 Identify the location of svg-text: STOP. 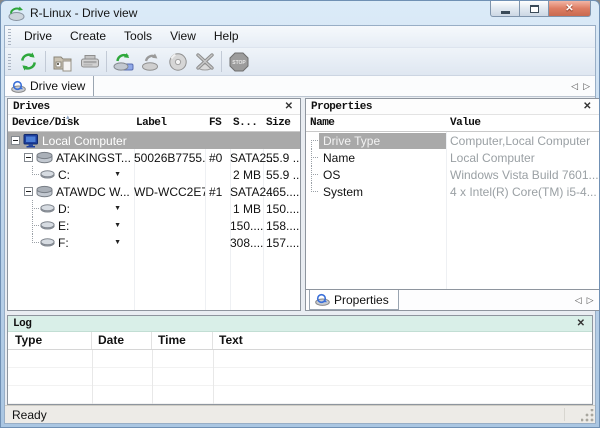
(239, 63).